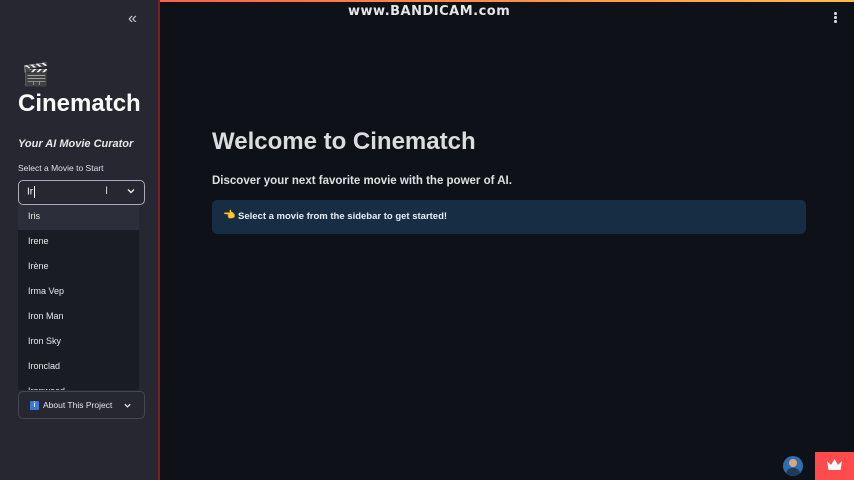 Image resolution: width=854 pixels, height=480 pixels. I want to click on user-avatar, so click(793, 466).